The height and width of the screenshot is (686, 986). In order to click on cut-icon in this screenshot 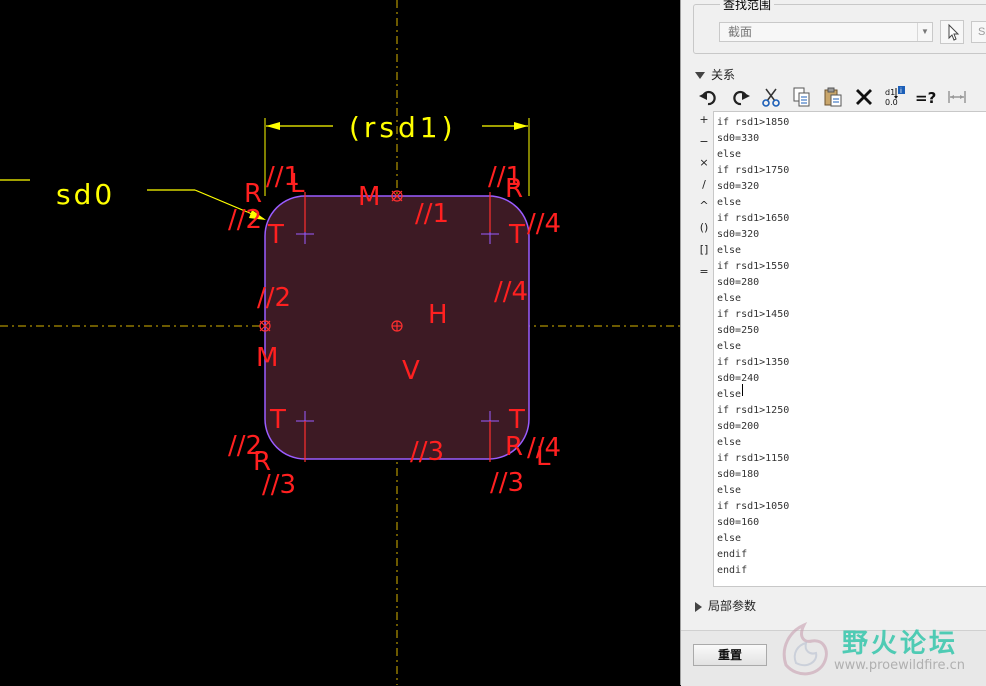, I will do `click(771, 97)`.